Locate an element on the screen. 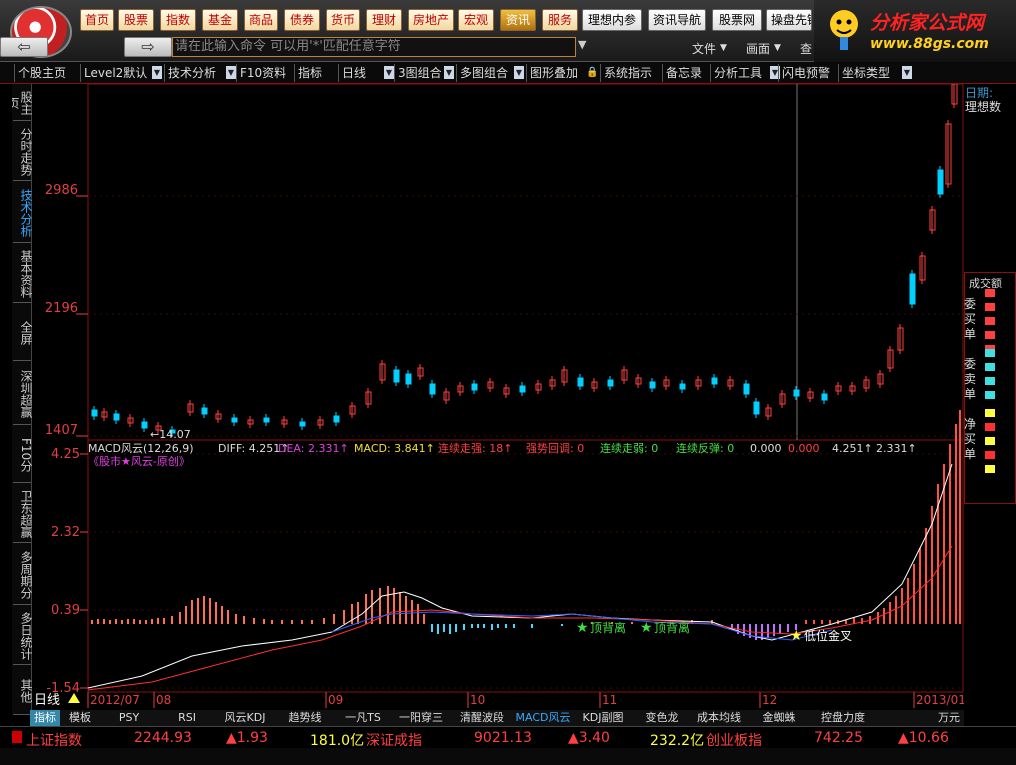 The width and height of the screenshot is (1016, 765). command-dropdown-icon: ▼ is located at coordinates (582, 44).